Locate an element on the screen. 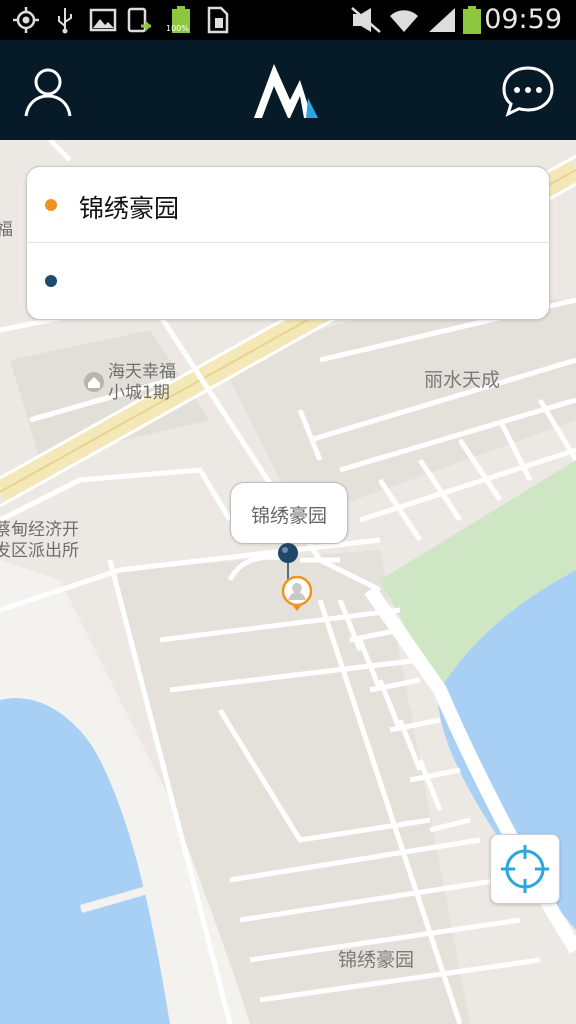 The image size is (576, 1024). profile-button is located at coordinates (50, 92).